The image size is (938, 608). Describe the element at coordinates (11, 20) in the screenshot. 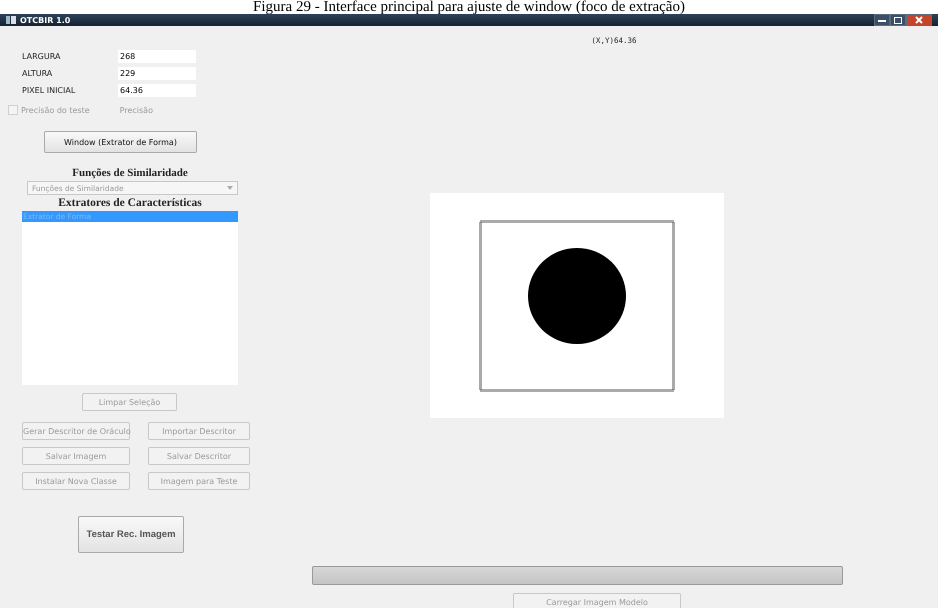

I see `window-icon` at that location.